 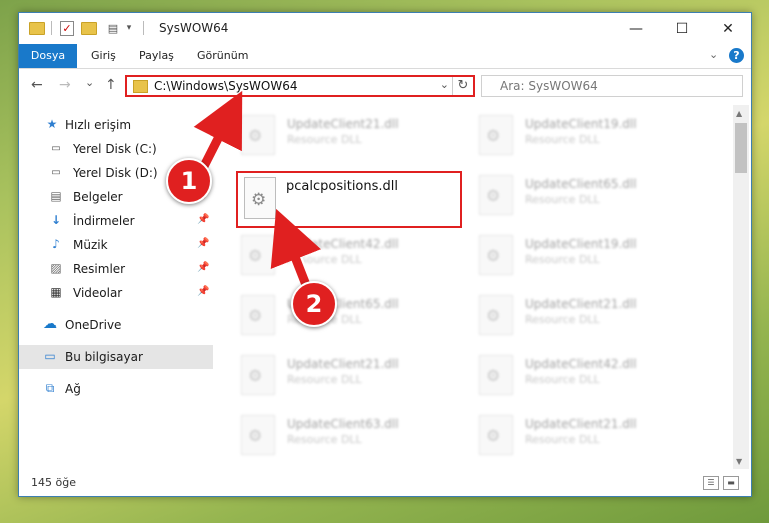 What do you see at coordinates (189, 181) in the screenshot?
I see `step-1-badge: 1` at bounding box center [189, 181].